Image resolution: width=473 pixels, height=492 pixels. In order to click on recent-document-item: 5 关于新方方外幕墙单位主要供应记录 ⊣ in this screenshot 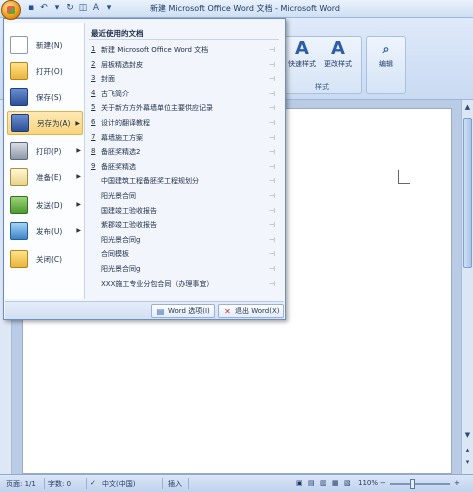, I will do `click(185, 109)`.